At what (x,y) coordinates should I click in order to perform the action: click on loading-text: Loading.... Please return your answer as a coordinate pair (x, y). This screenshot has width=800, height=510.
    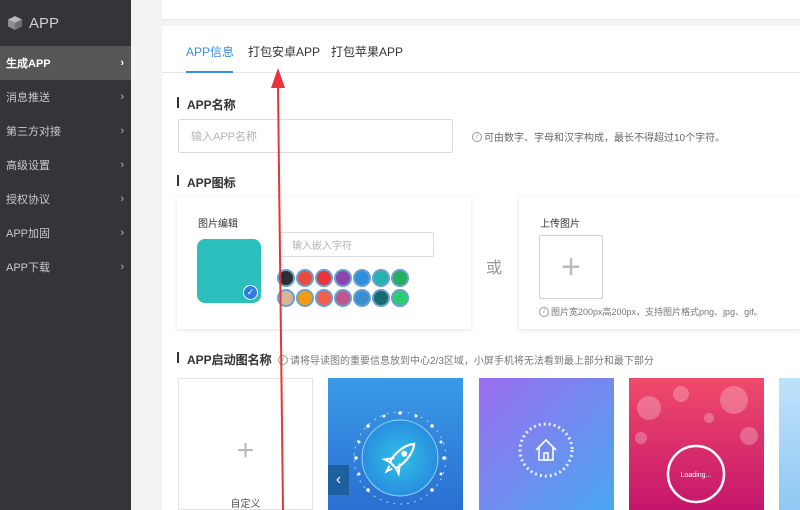
    Looking at the image, I should click on (696, 475).